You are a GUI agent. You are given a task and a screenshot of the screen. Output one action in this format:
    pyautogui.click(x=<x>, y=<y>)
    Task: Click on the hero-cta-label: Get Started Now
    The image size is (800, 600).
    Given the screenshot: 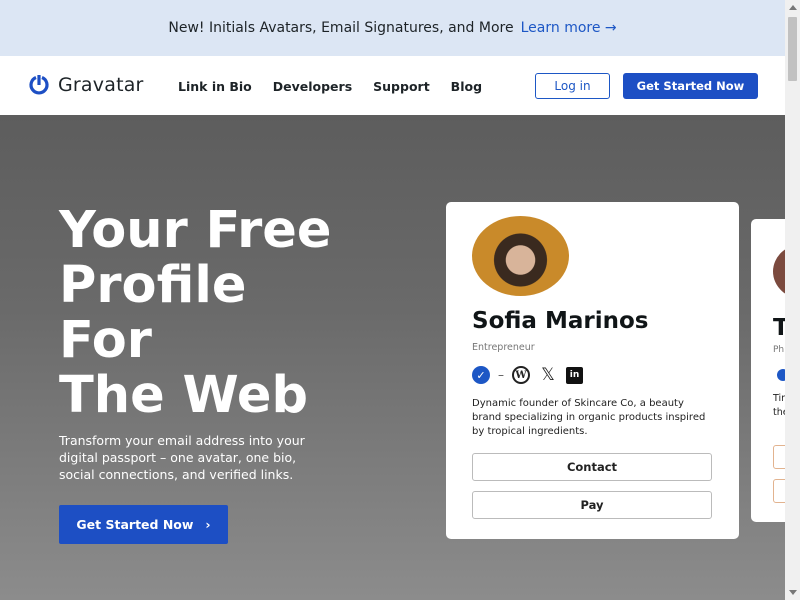 What is the action you would take?
    pyautogui.click(x=135, y=524)
    